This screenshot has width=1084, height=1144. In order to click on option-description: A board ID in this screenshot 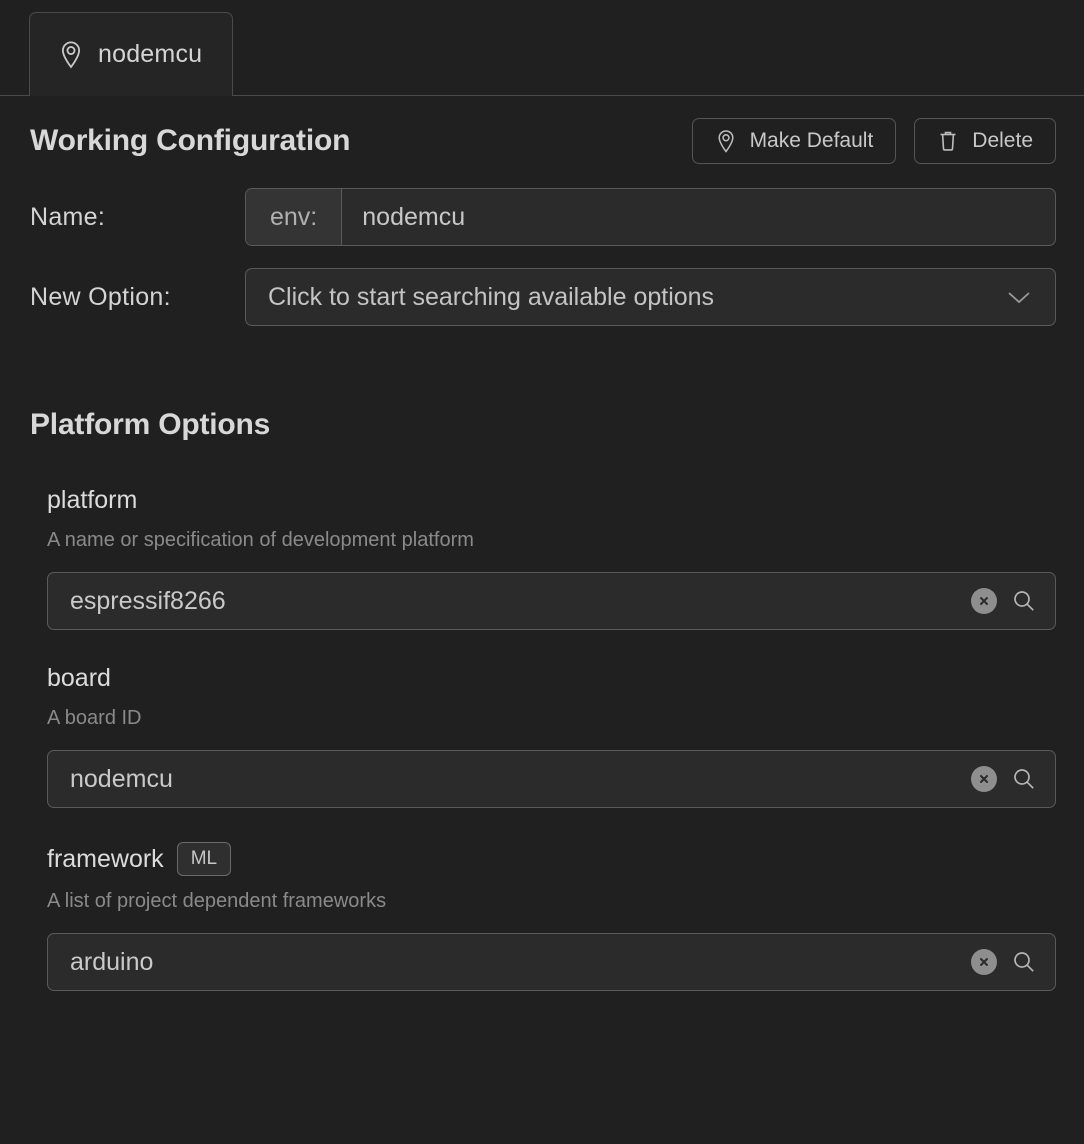, I will do `click(94, 718)`.